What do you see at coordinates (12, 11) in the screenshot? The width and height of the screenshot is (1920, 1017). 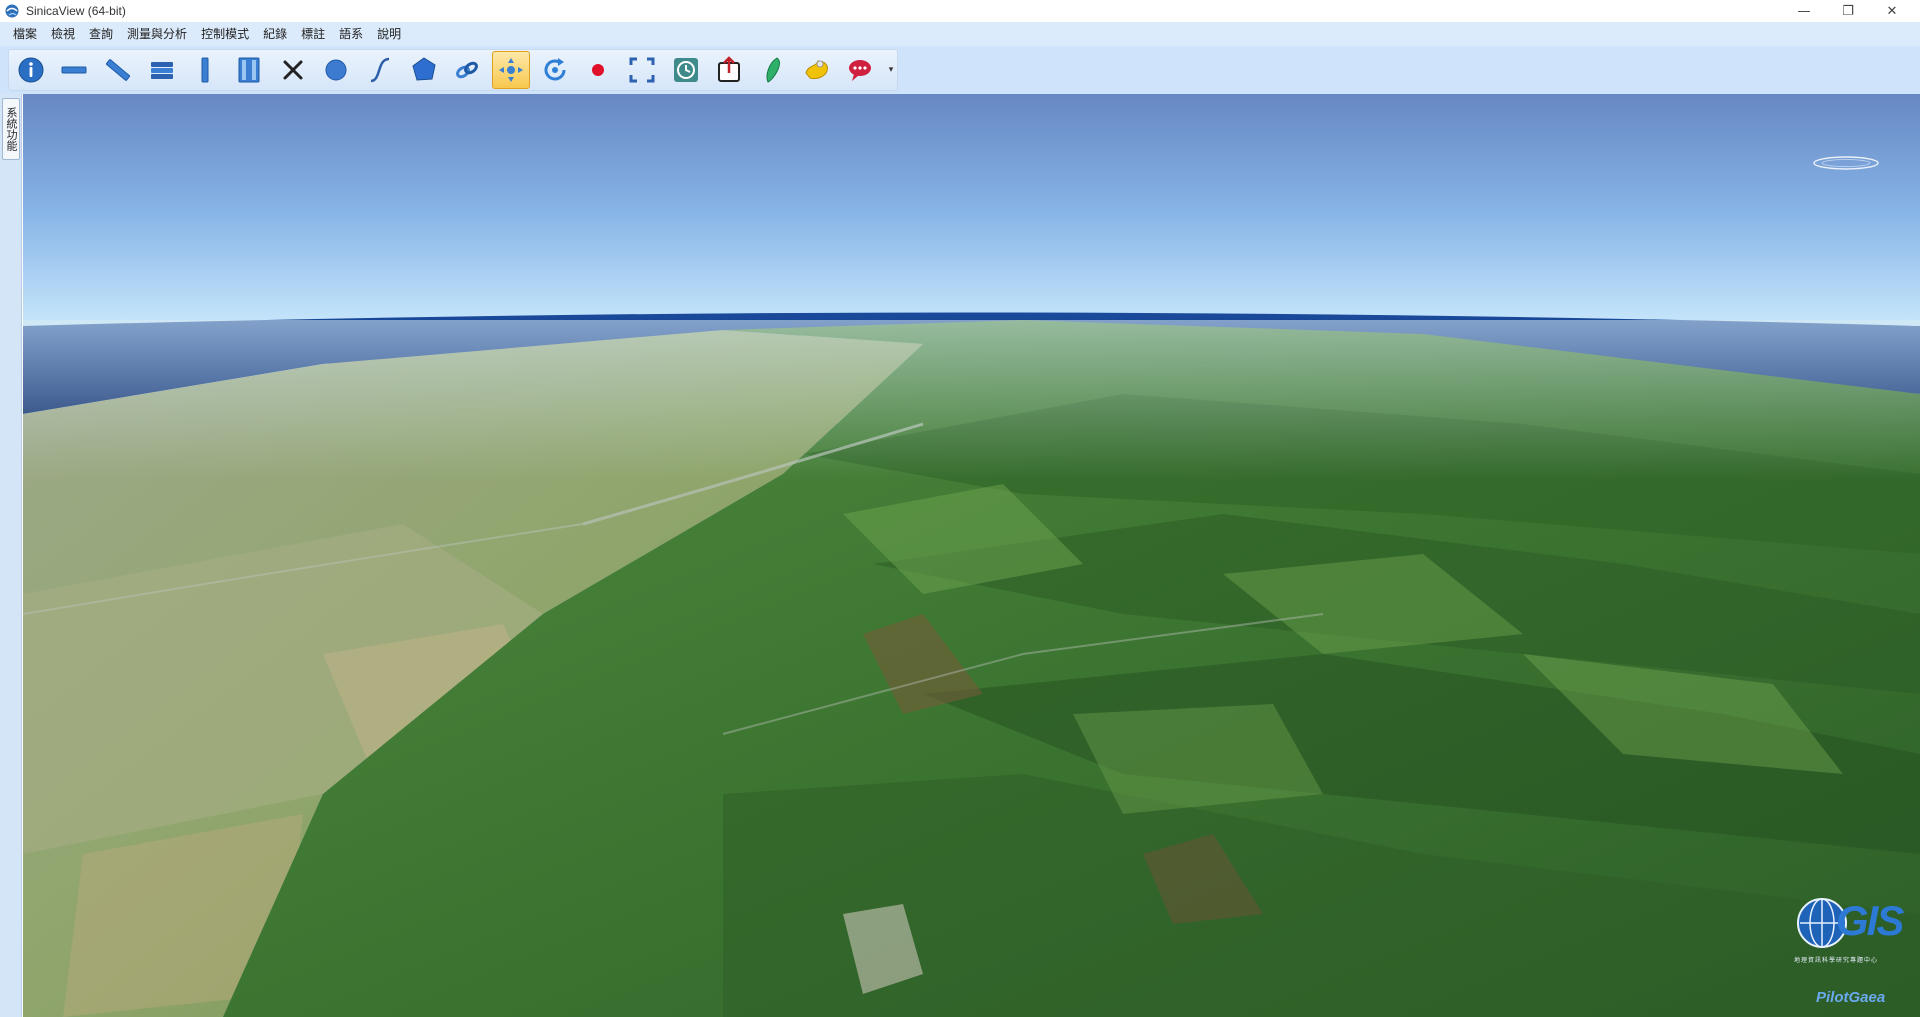 I see `app-logo-icon` at bounding box center [12, 11].